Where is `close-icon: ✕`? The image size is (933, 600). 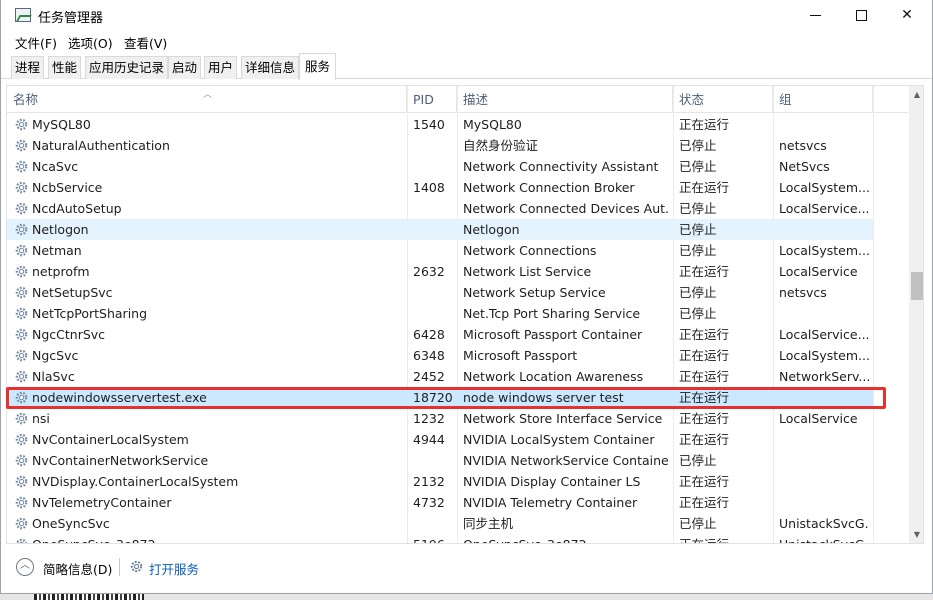
close-icon: ✕ is located at coordinates (907, 15).